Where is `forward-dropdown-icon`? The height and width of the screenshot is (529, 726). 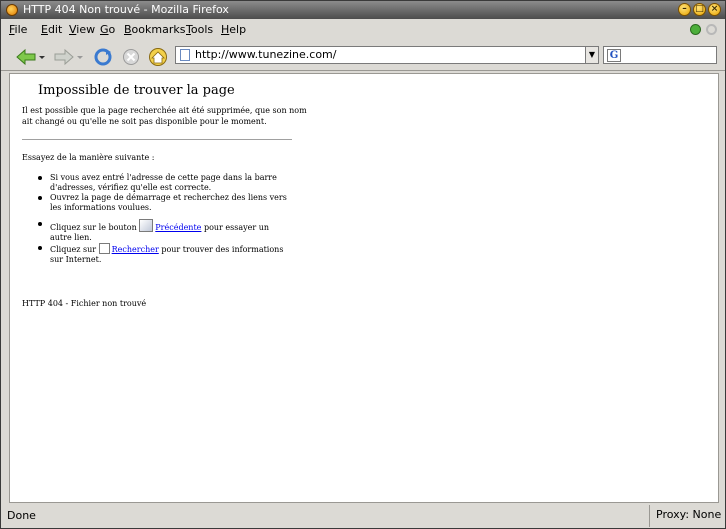 forward-dropdown-icon is located at coordinates (80, 57).